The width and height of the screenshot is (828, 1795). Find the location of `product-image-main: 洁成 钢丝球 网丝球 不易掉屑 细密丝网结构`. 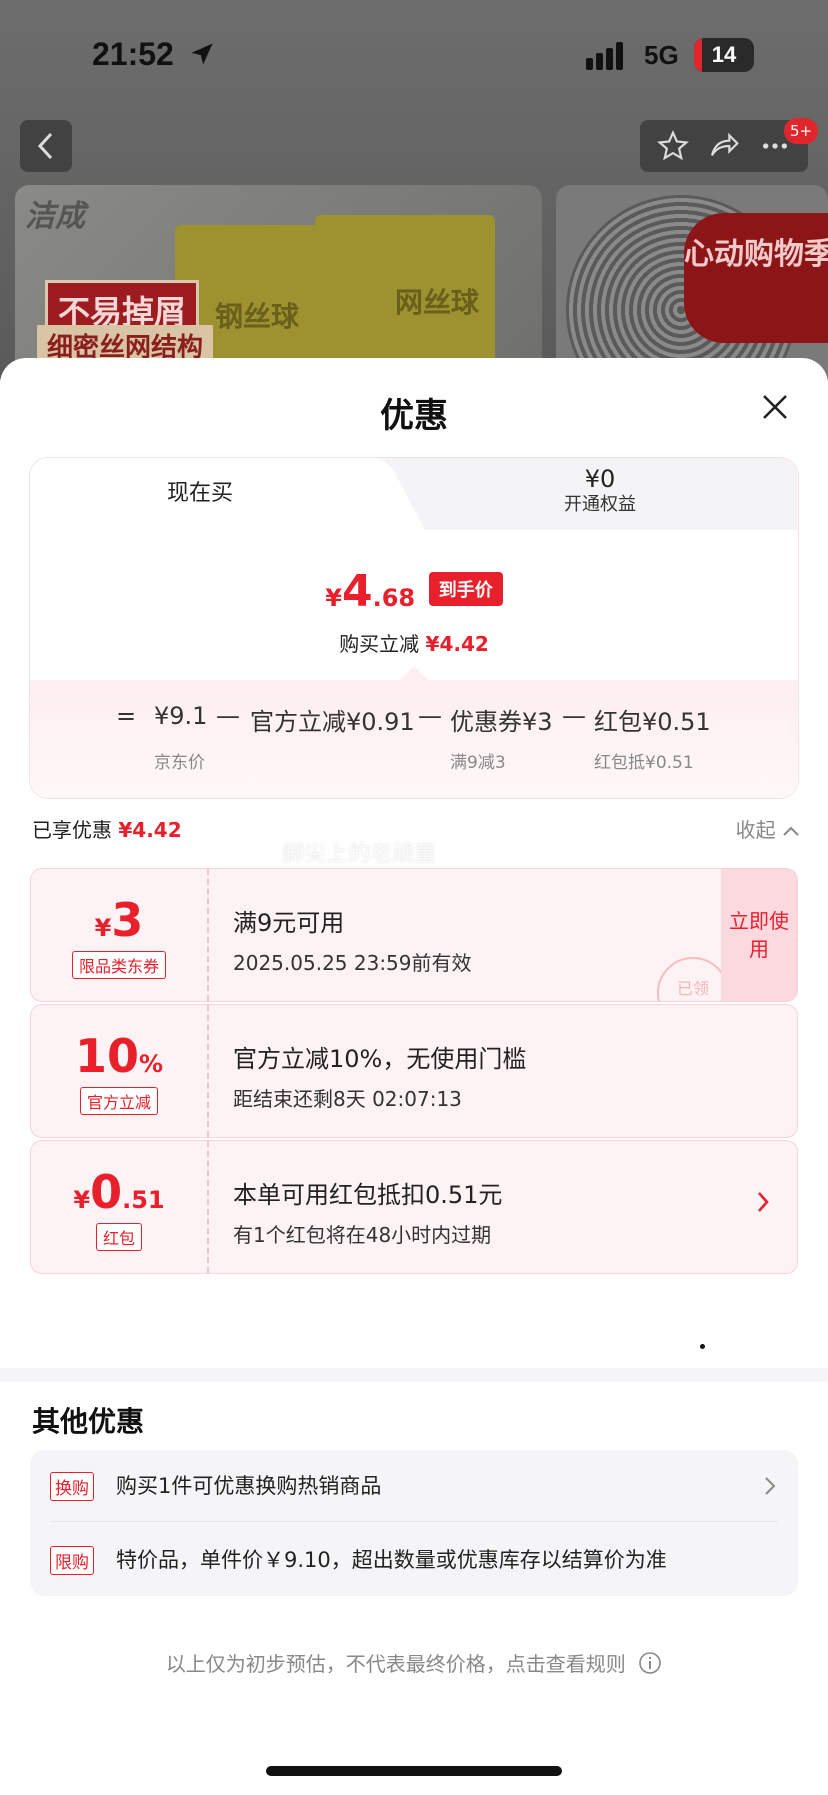

product-image-main: 洁成 钢丝球 网丝球 不易掉屑 细密丝网结构 is located at coordinates (278, 282).